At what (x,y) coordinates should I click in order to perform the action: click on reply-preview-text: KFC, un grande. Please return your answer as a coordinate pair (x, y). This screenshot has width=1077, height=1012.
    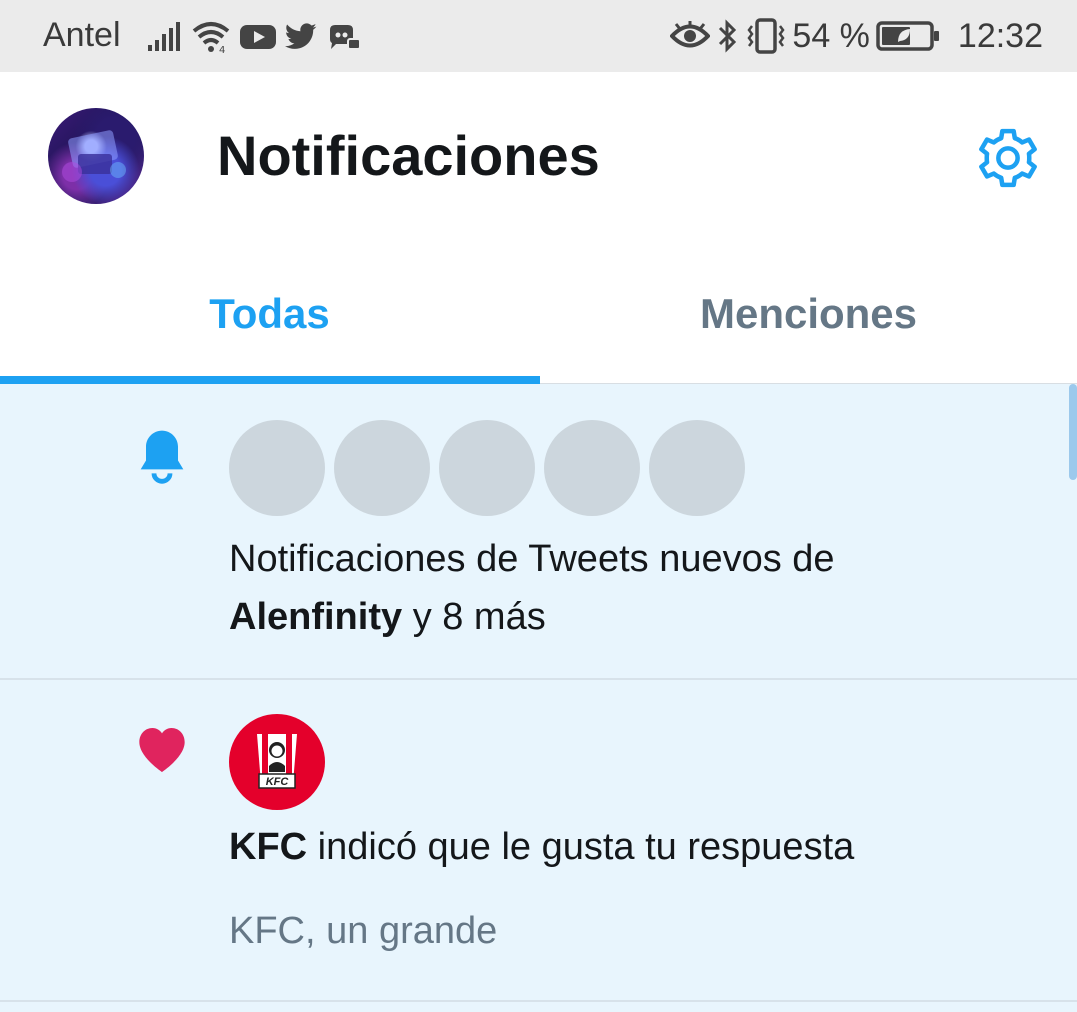
    Looking at the image, I should click on (363, 931).